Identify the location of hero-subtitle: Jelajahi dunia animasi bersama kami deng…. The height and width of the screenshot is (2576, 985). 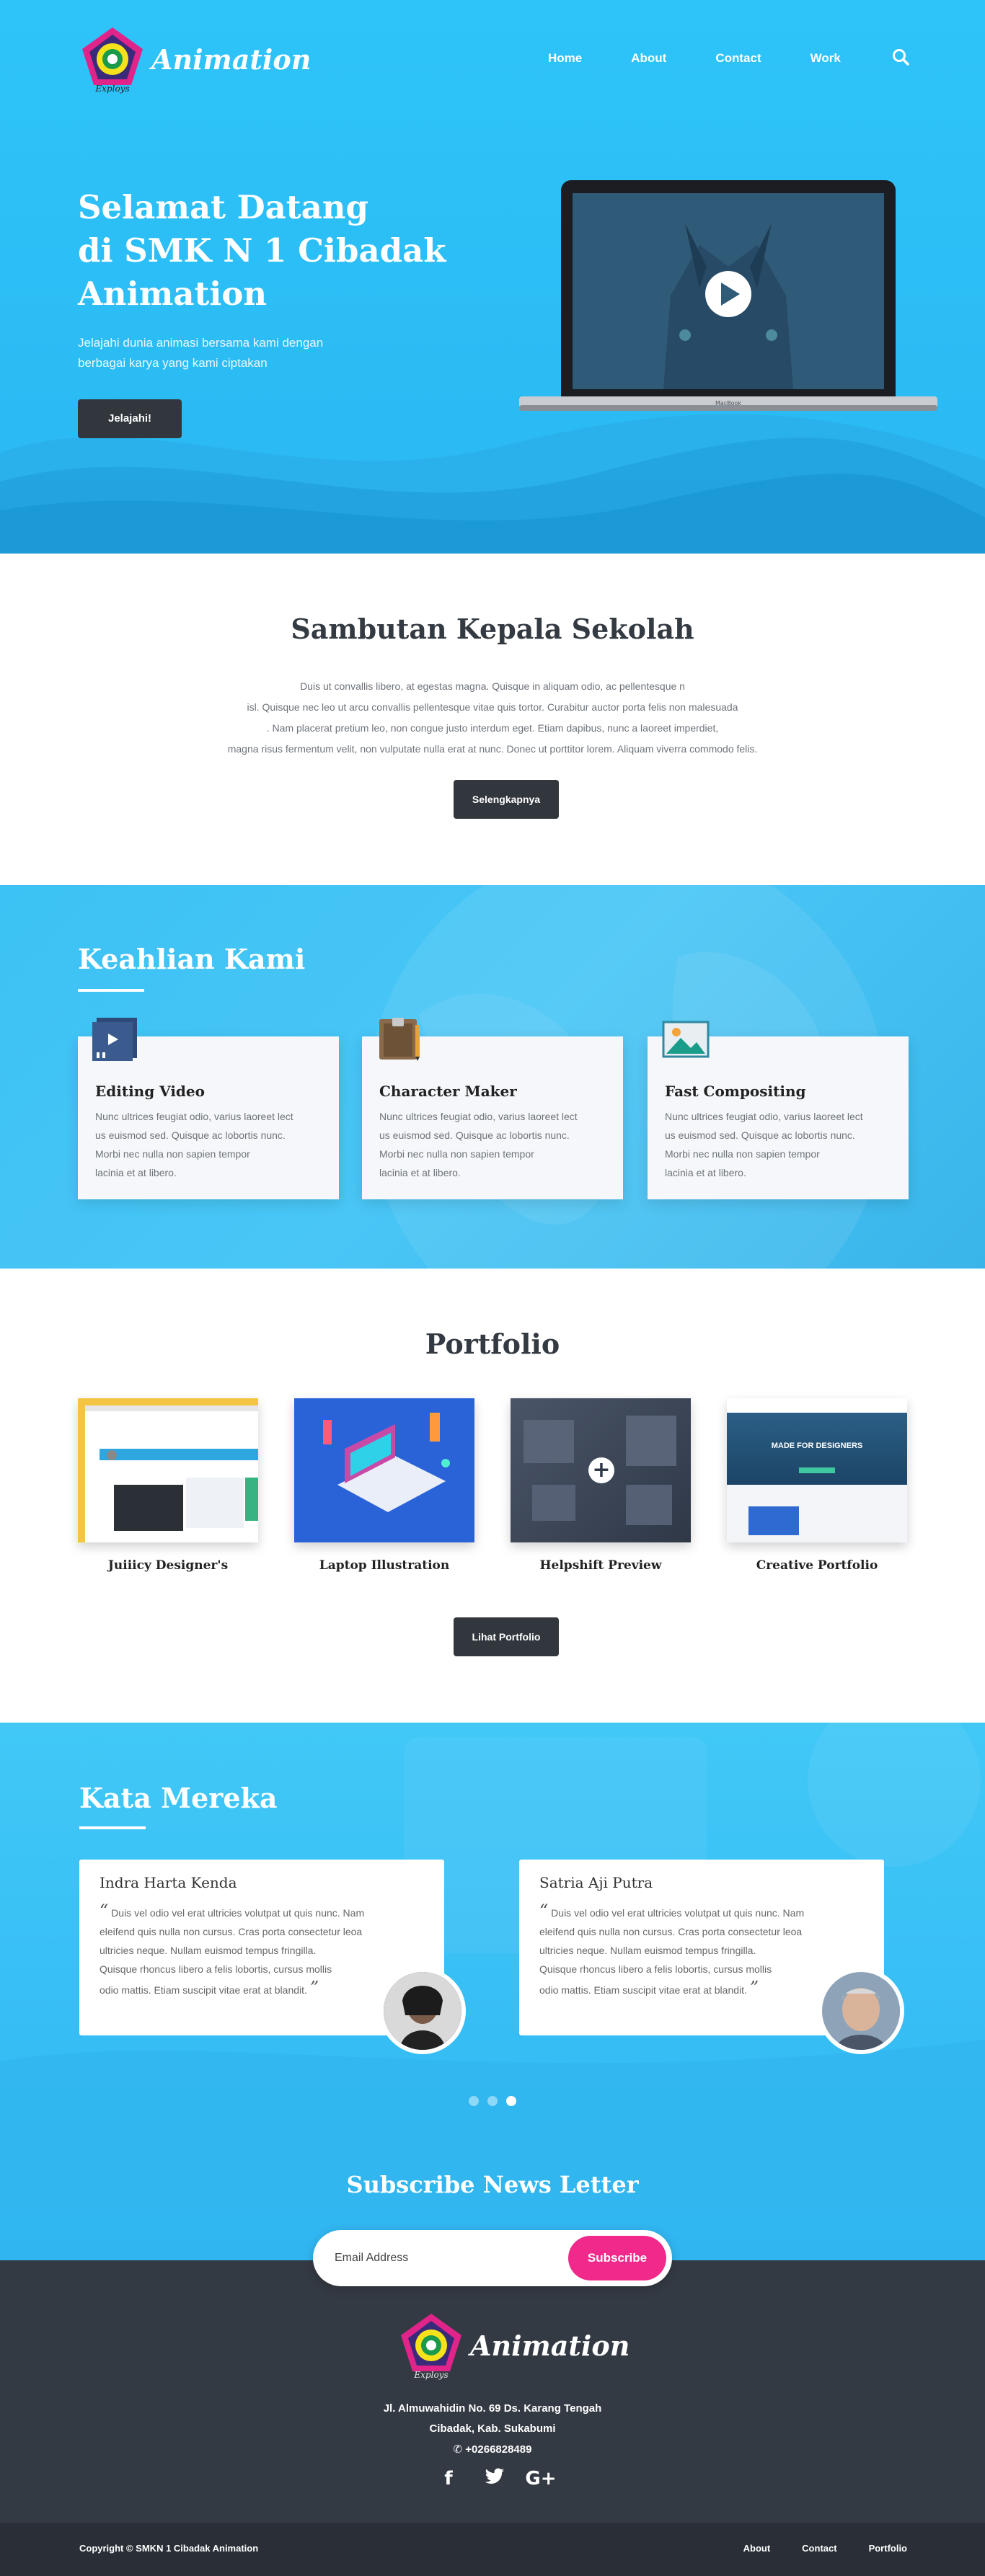
(201, 353).